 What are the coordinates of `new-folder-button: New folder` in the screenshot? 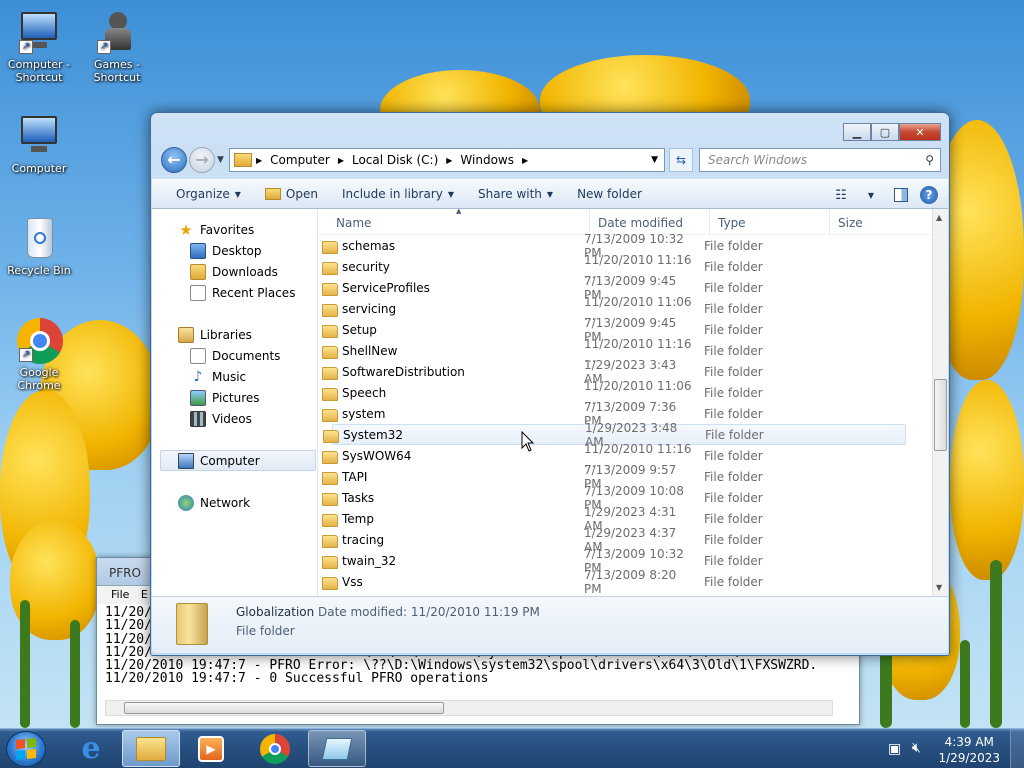 It's located at (609, 194).